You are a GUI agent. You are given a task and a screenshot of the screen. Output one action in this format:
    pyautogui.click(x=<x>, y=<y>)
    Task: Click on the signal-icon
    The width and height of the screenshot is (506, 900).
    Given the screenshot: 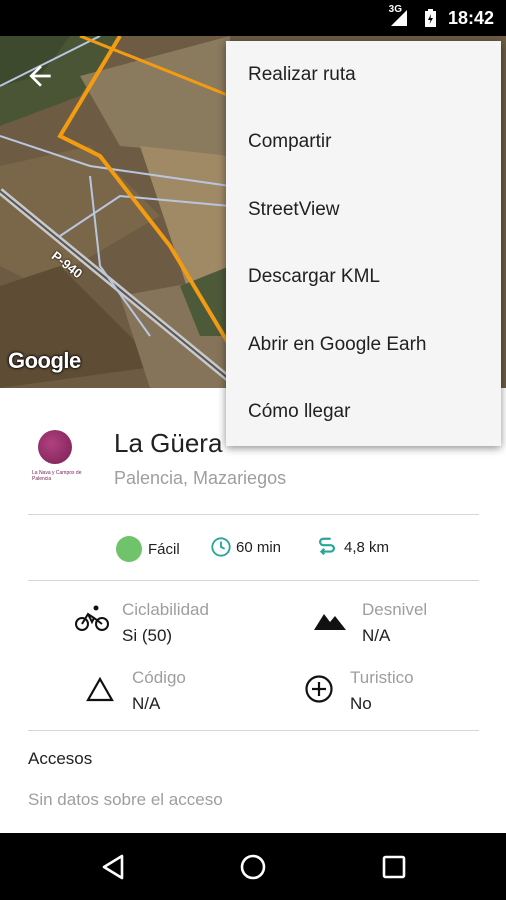 What is the action you would take?
    pyautogui.click(x=399, y=18)
    